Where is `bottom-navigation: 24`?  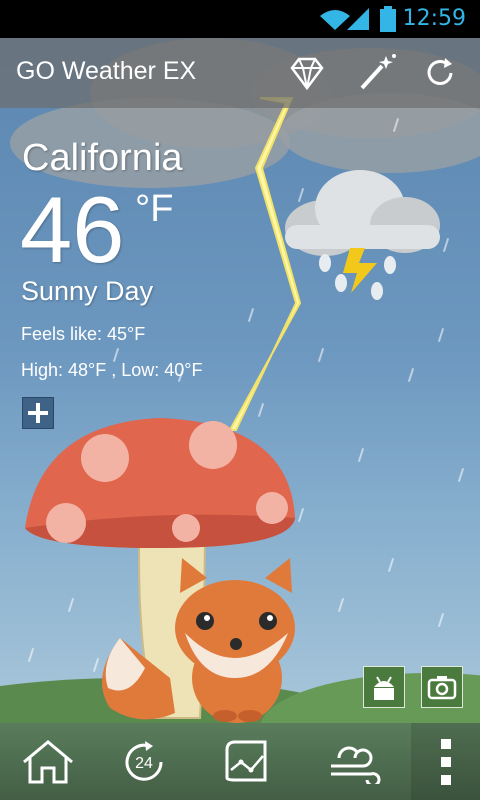
bottom-navigation: 24 is located at coordinates (240, 761).